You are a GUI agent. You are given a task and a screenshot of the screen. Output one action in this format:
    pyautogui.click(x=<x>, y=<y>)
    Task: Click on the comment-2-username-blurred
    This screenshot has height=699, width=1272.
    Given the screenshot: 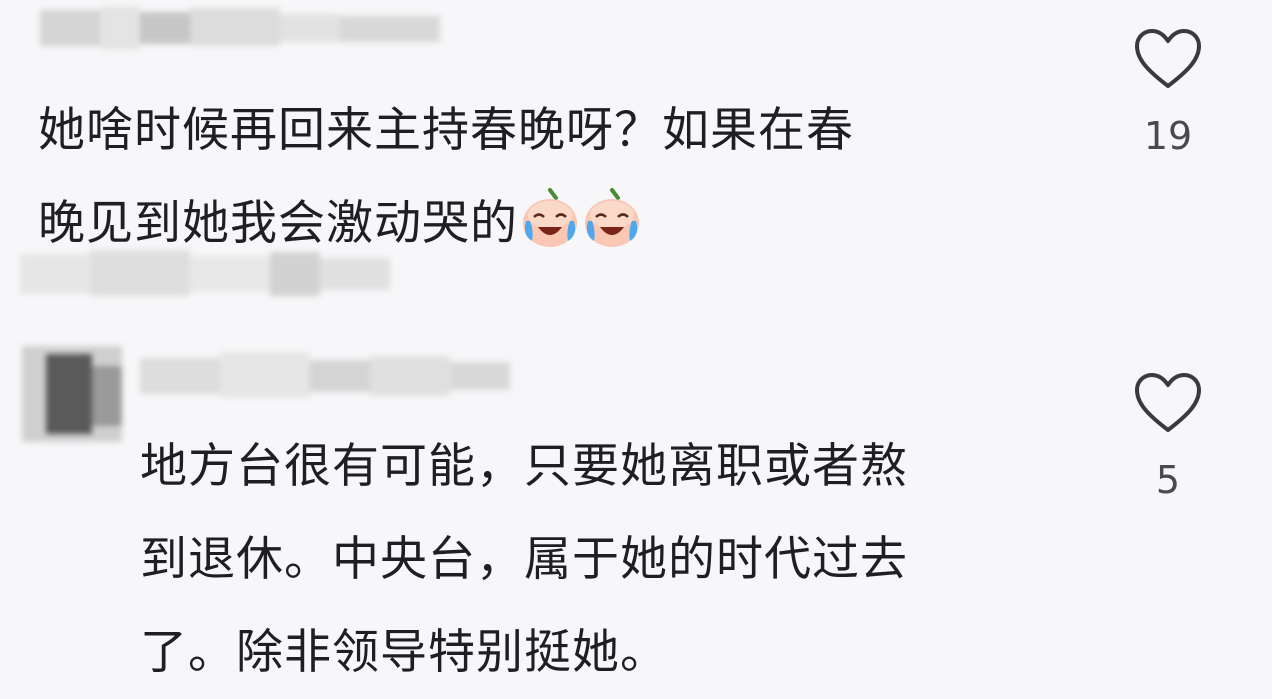 What is the action you would take?
    pyautogui.click(x=325, y=376)
    